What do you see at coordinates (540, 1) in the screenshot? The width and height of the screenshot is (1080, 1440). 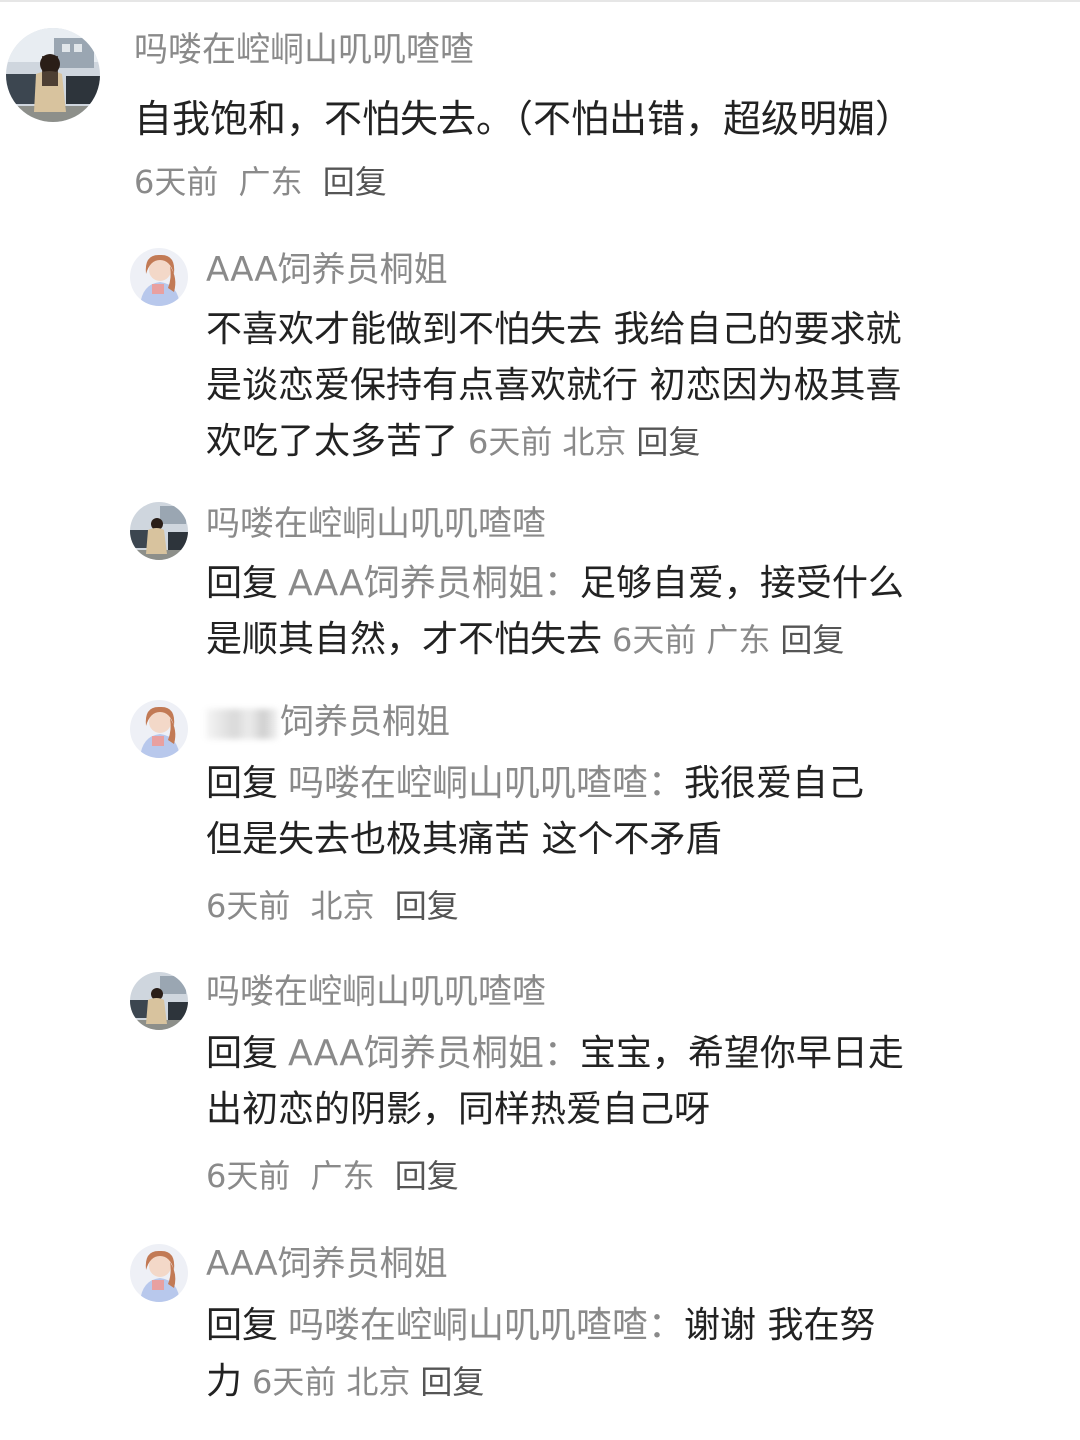 I see `top-divider` at bounding box center [540, 1].